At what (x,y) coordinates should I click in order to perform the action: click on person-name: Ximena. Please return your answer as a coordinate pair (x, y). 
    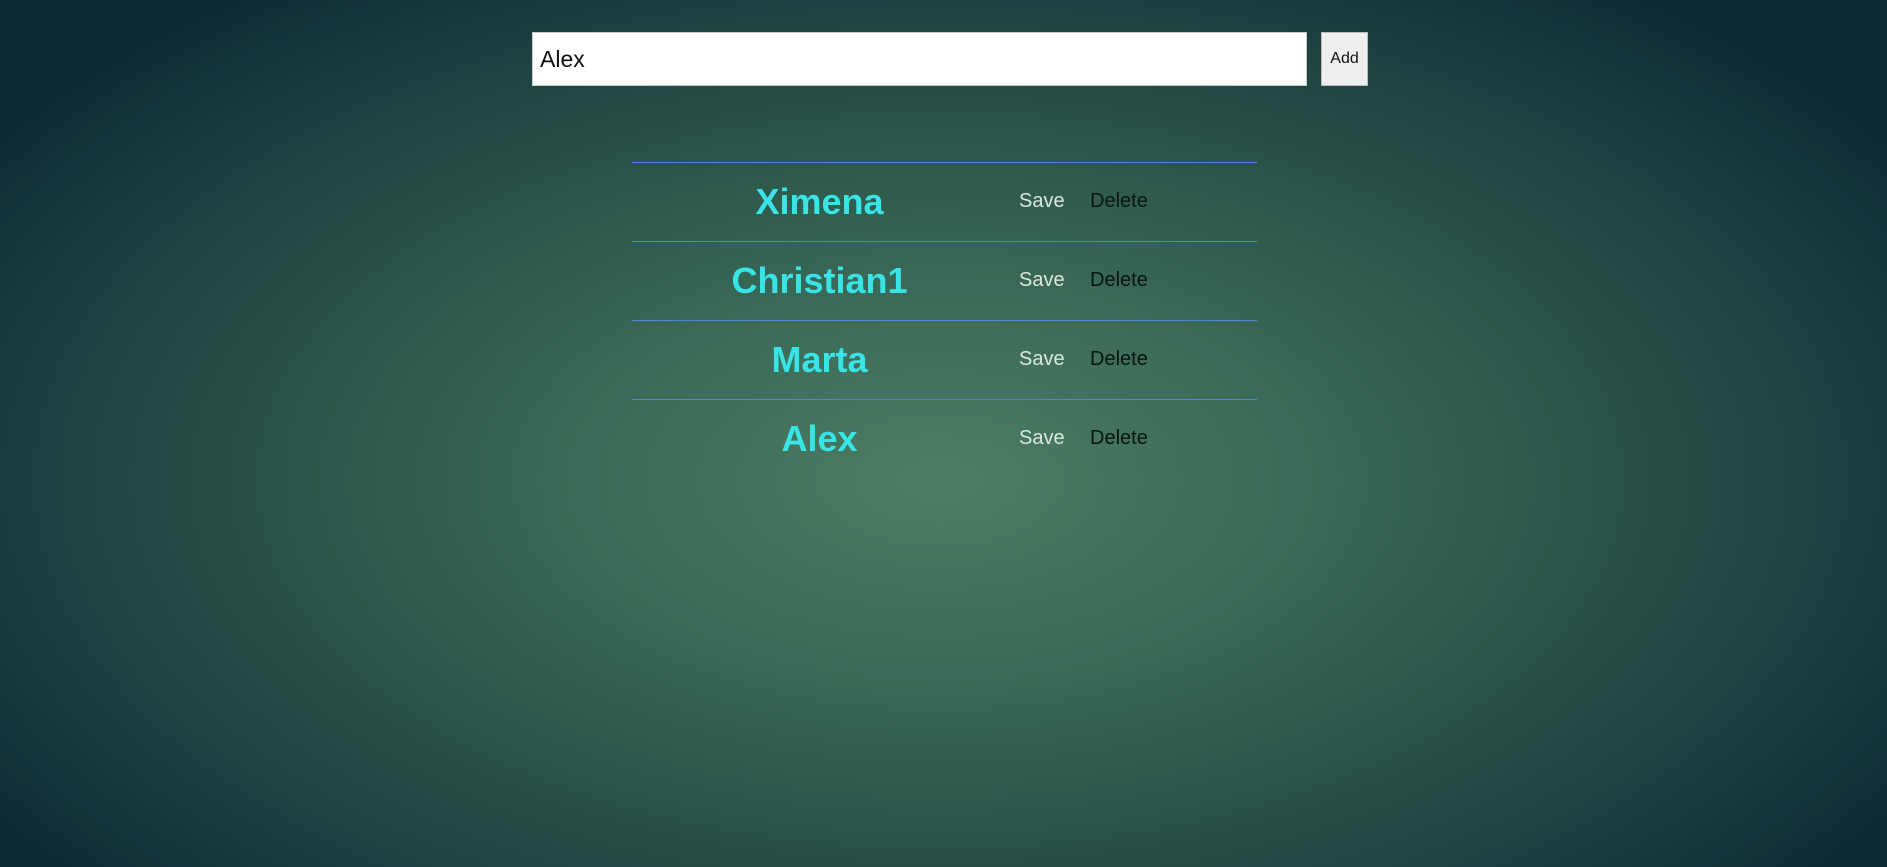
    Looking at the image, I should click on (819, 201).